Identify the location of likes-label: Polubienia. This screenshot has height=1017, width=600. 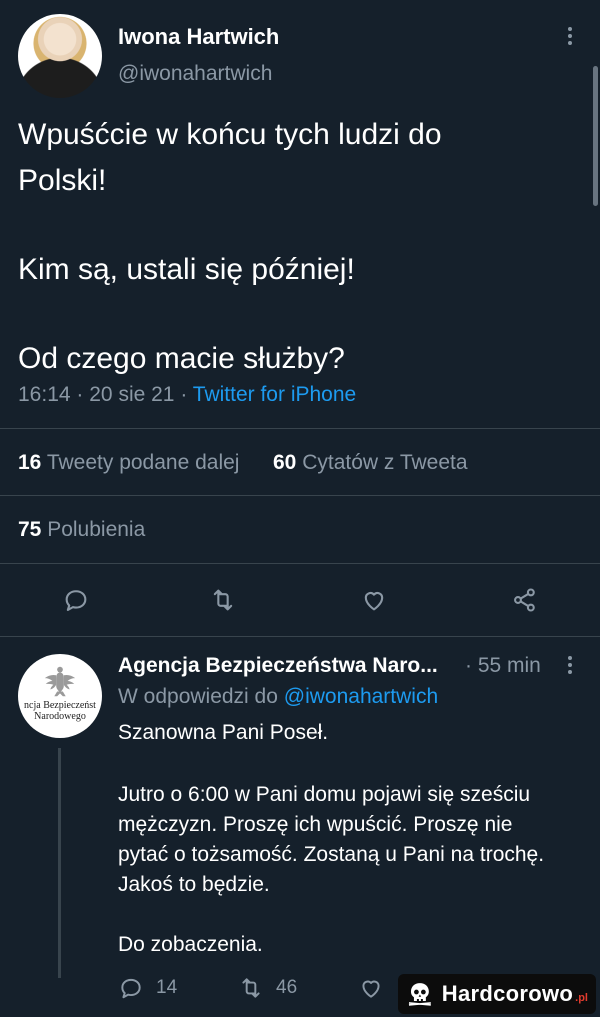
(96, 529).